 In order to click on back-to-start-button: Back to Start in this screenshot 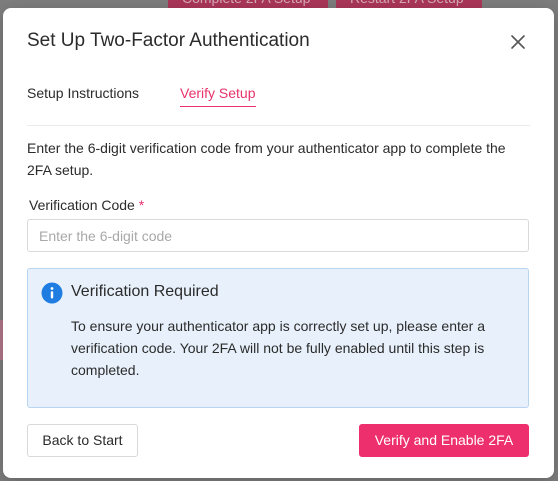, I will do `click(82, 440)`.